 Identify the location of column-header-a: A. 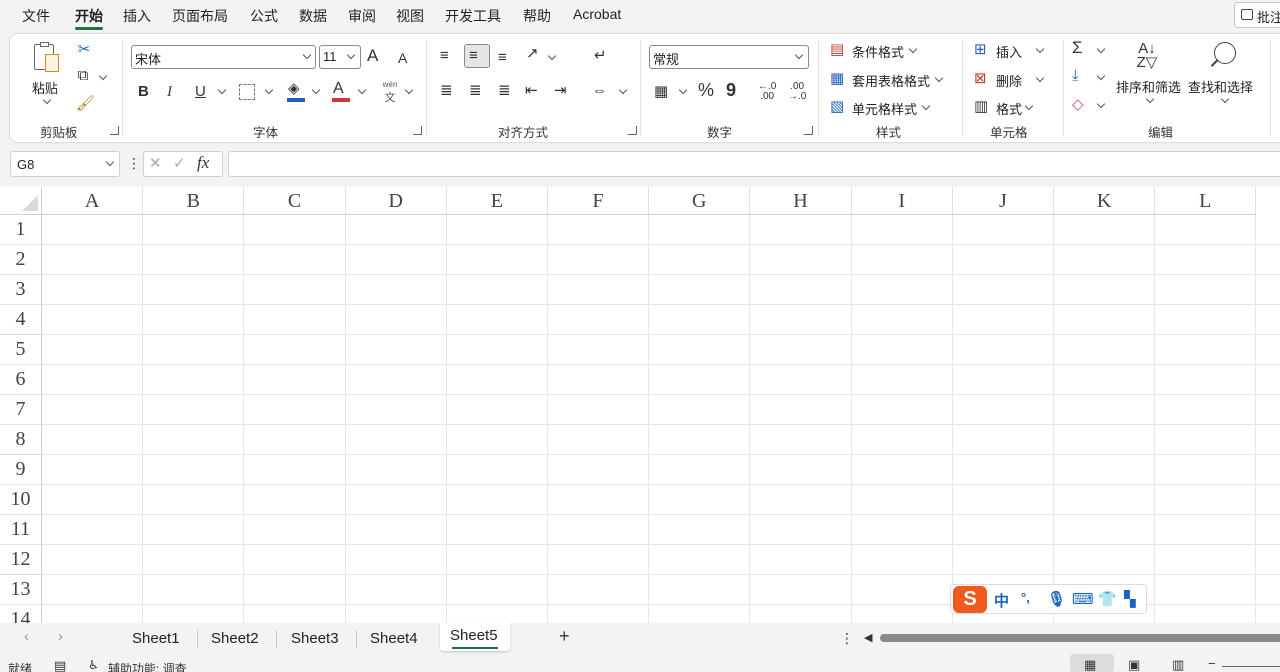
(93, 201).